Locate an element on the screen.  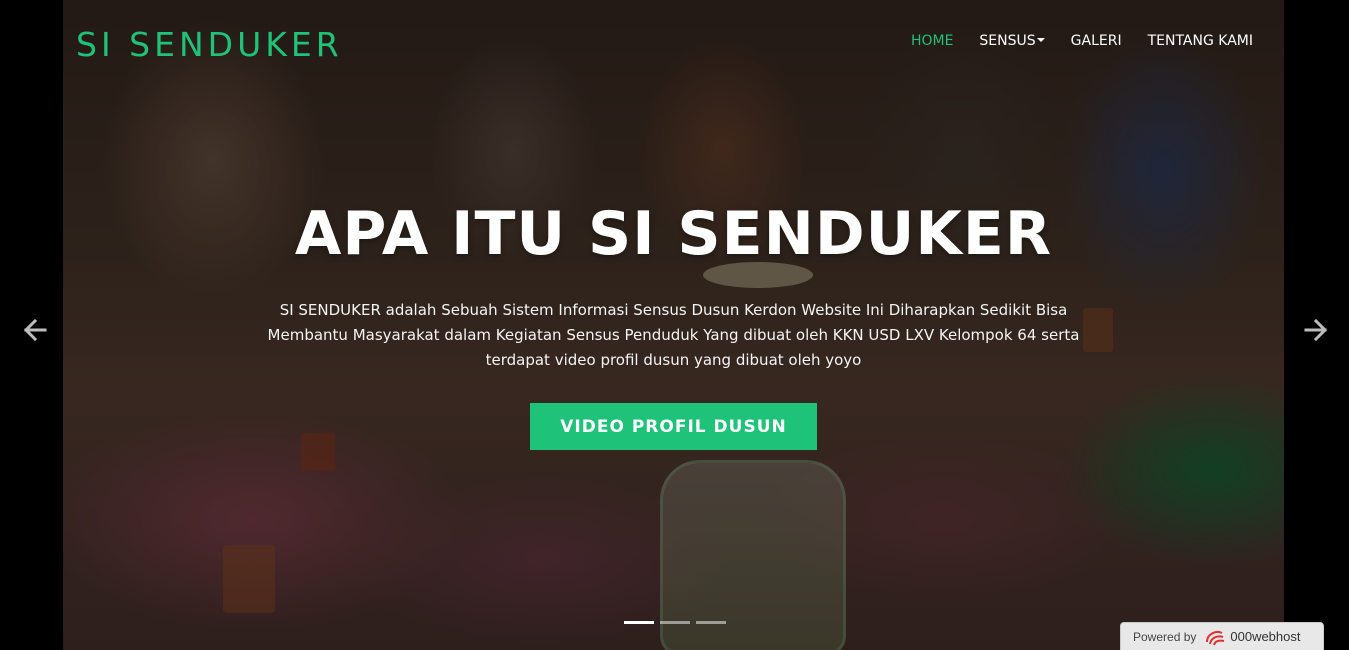
brand-logo: SI SENDUKER is located at coordinates (209, 45).